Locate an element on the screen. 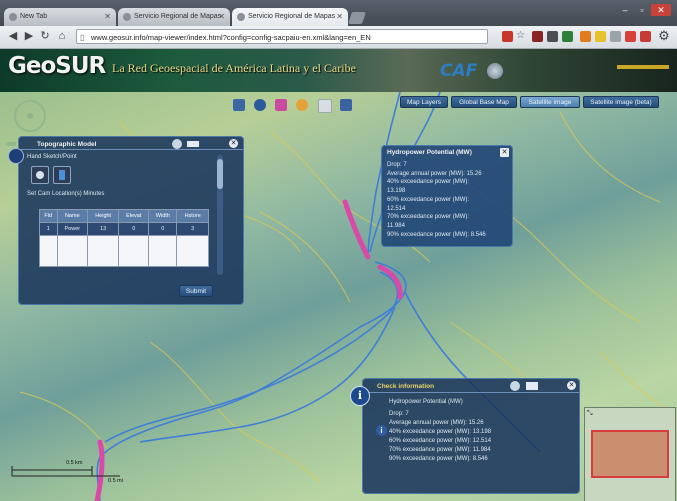 This screenshot has width=677, height=501. panel-title: Check information is located at coordinates (406, 386).